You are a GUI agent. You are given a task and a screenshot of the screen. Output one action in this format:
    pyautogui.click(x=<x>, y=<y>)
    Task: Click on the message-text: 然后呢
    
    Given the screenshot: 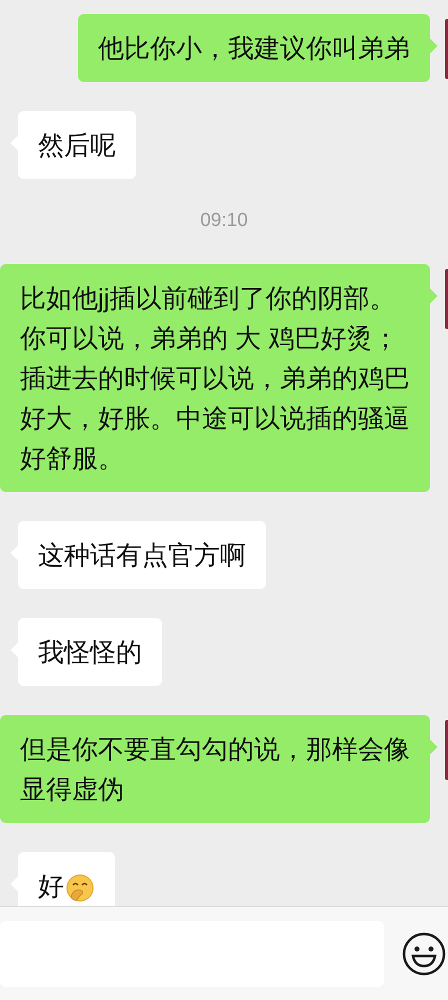 What is the action you would take?
    pyautogui.click(x=77, y=145)
    